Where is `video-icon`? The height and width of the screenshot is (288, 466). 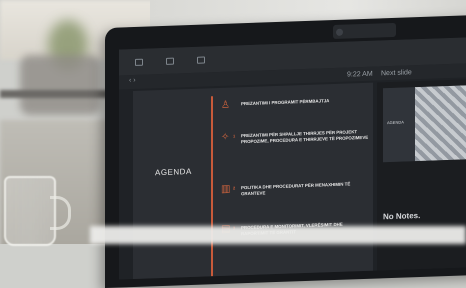
video-icon is located at coordinates (139, 62).